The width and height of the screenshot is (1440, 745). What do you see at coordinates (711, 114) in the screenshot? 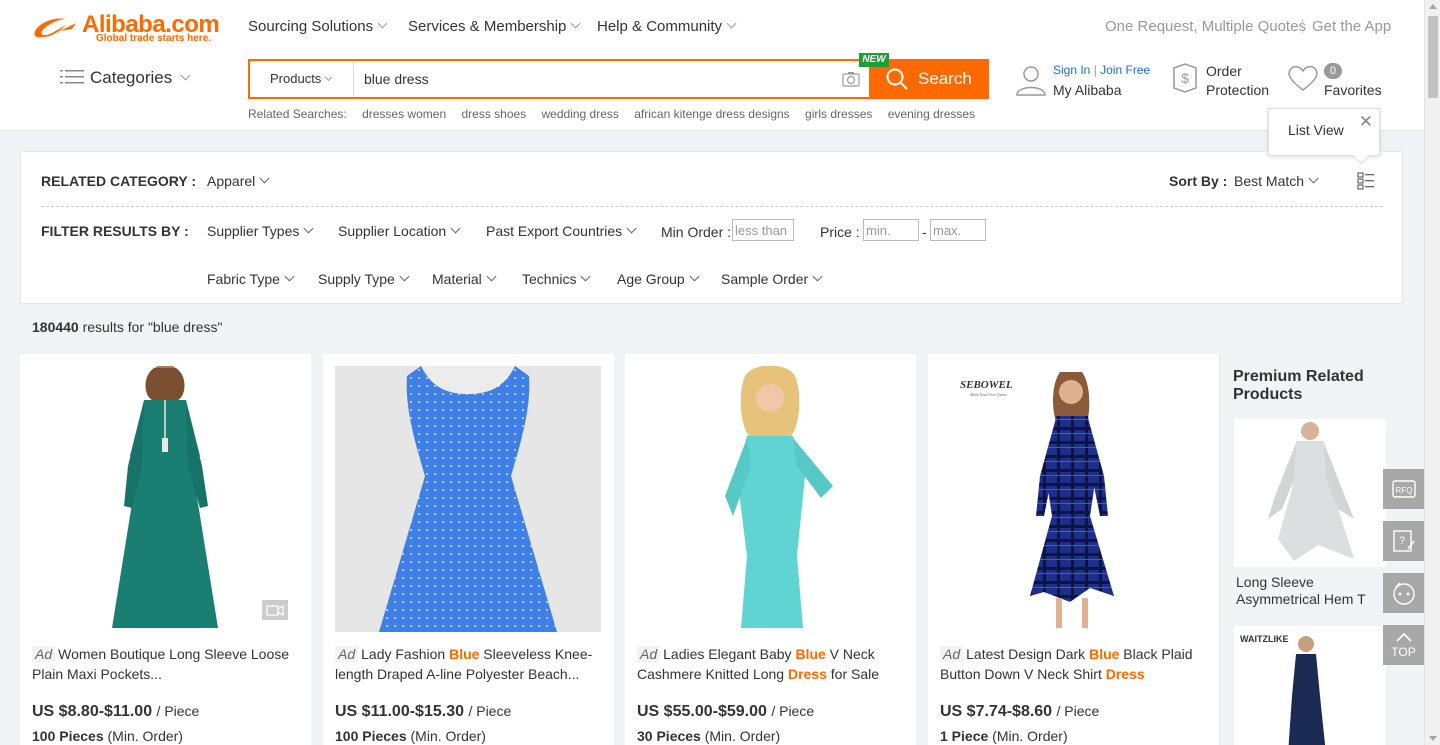
I see `related-search-link: african kitenge dress designs` at bounding box center [711, 114].